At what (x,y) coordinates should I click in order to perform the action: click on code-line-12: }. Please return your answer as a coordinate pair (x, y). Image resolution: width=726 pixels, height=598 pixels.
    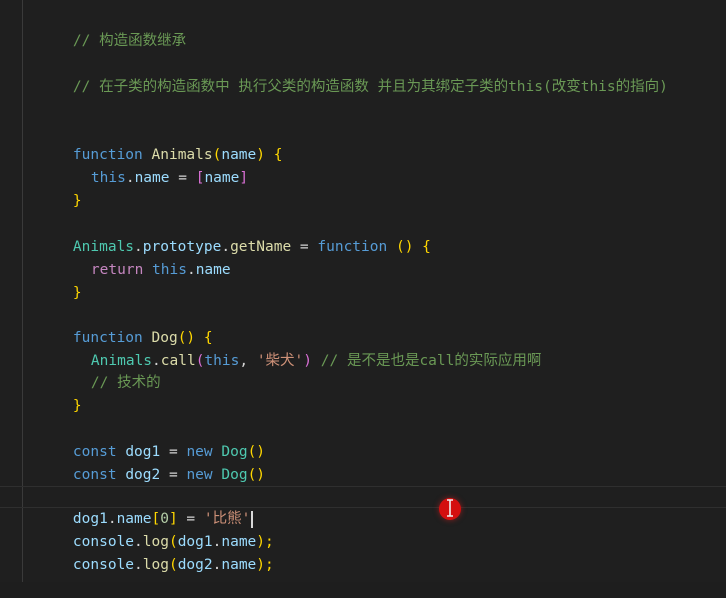
    Looking at the image, I should click on (60, 393).